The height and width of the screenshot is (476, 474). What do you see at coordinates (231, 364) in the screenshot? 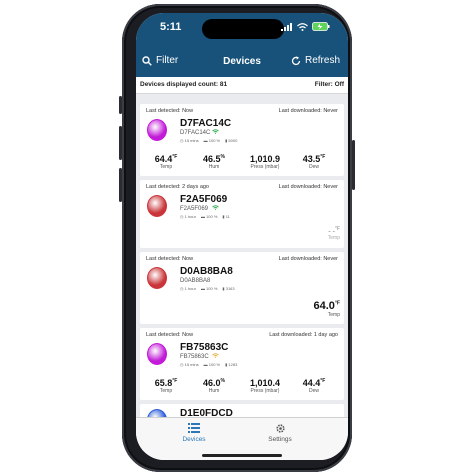
I see `records-text: ▮ 1283` at bounding box center [231, 364].